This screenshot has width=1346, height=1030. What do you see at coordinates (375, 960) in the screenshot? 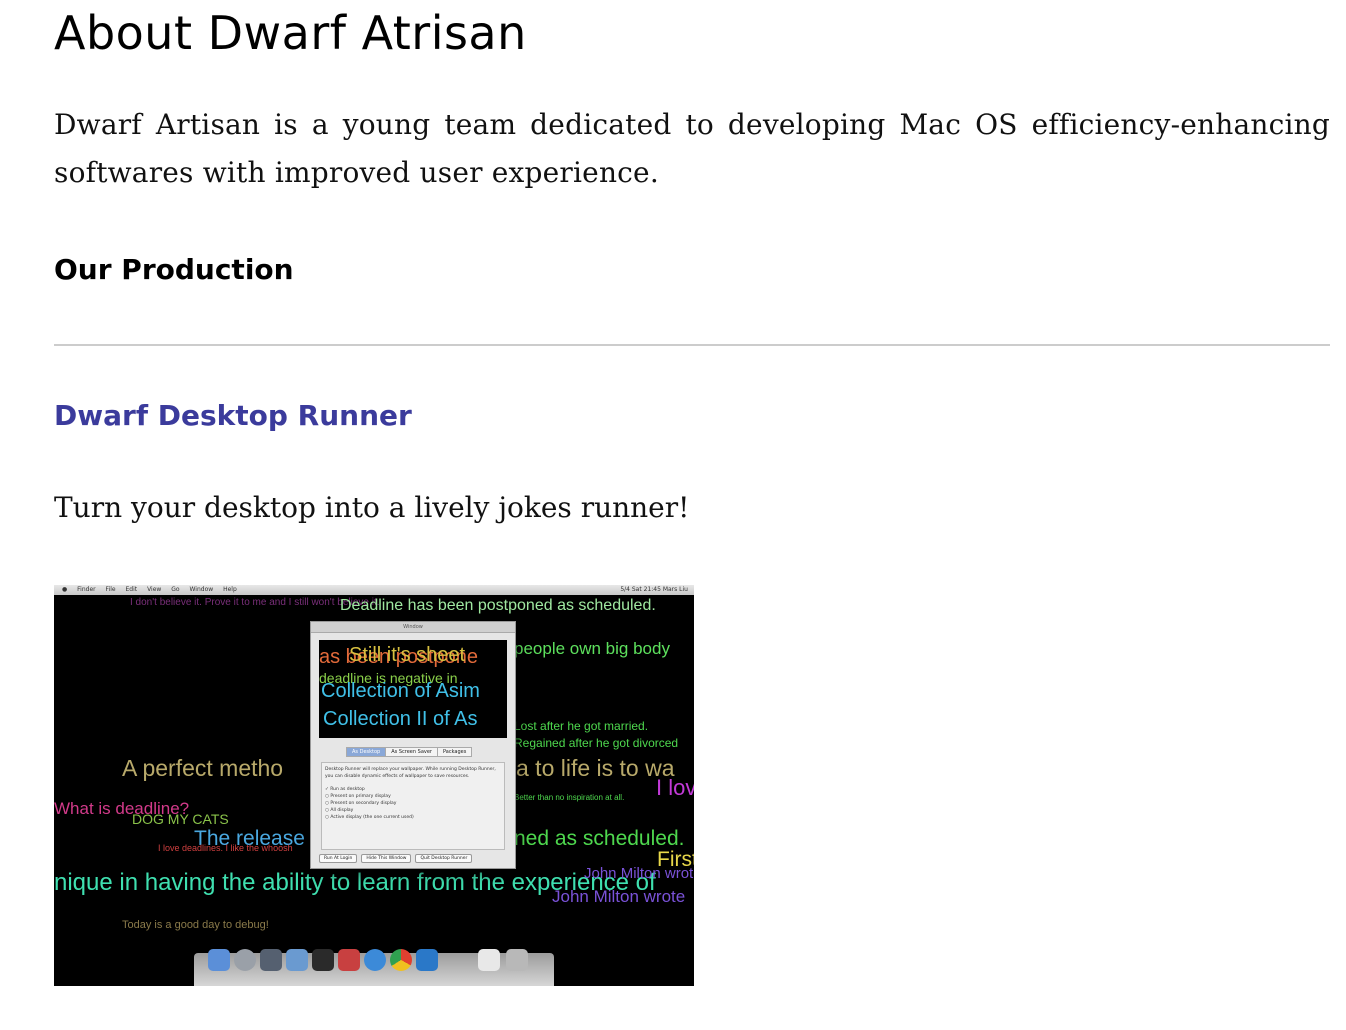
I see `itunes-icon` at bounding box center [375, 960].